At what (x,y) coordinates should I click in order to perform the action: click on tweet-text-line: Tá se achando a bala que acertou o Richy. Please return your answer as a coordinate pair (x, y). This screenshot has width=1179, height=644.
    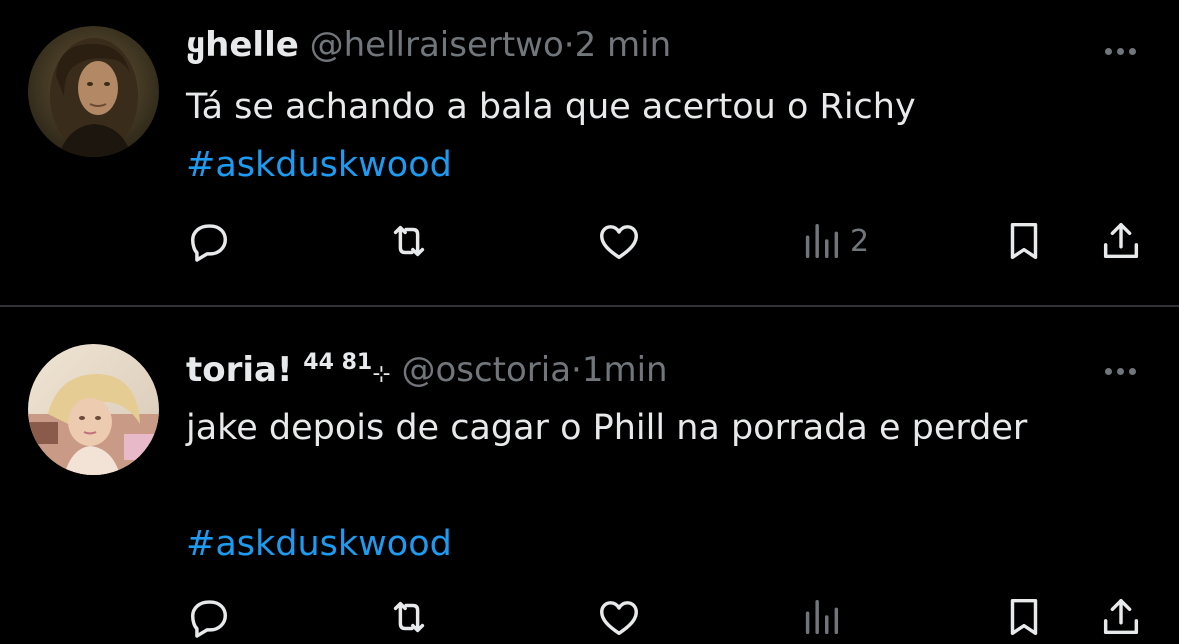
    Looking at the image, I should click on (551, 107).